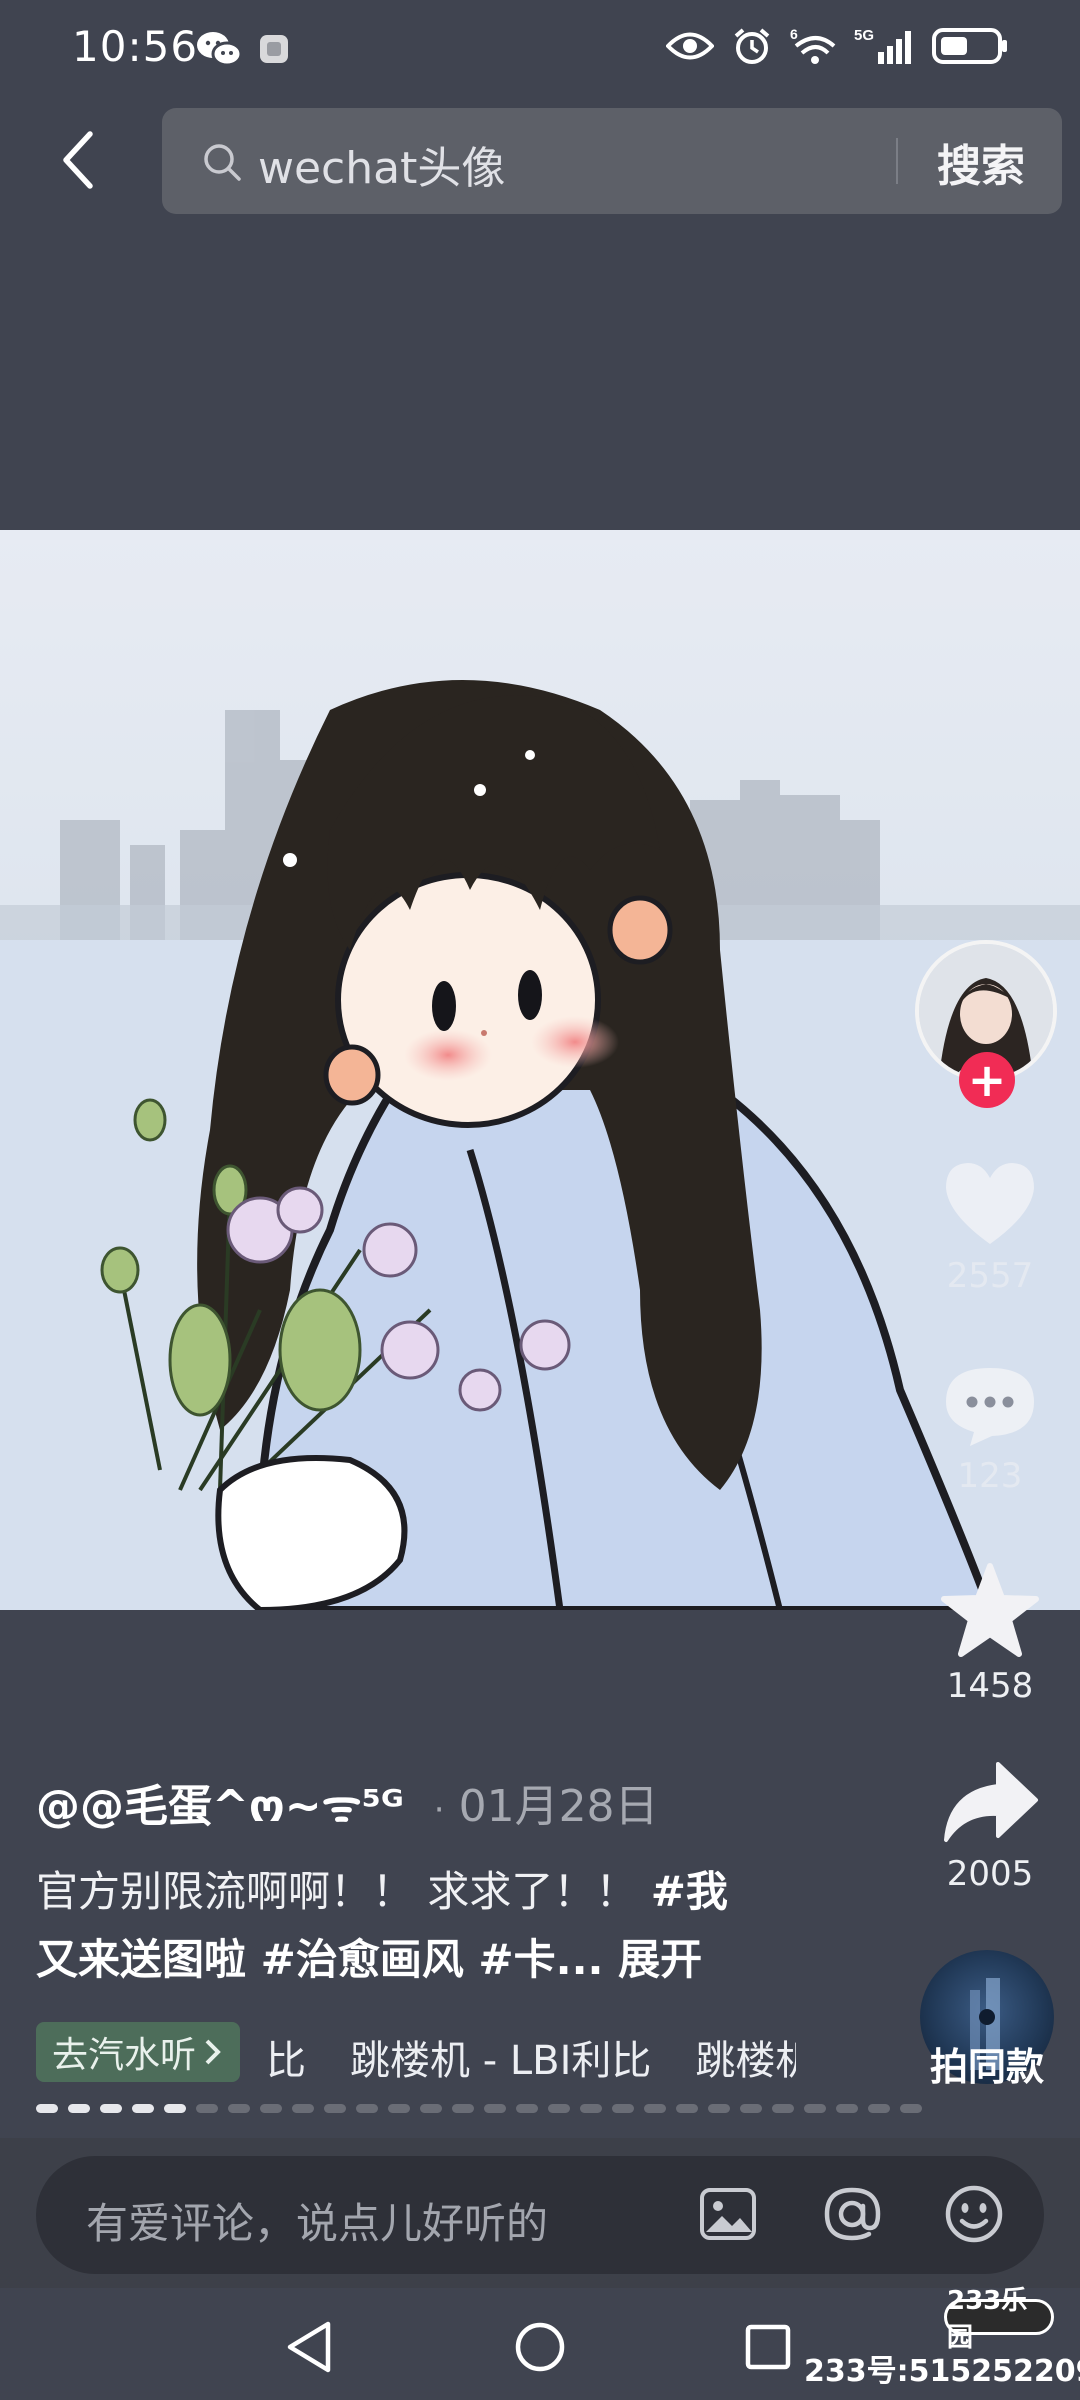 The width and height of the screenshot is (1080, 2400). I want to click on like-button: 2557, so click(990, 1227).